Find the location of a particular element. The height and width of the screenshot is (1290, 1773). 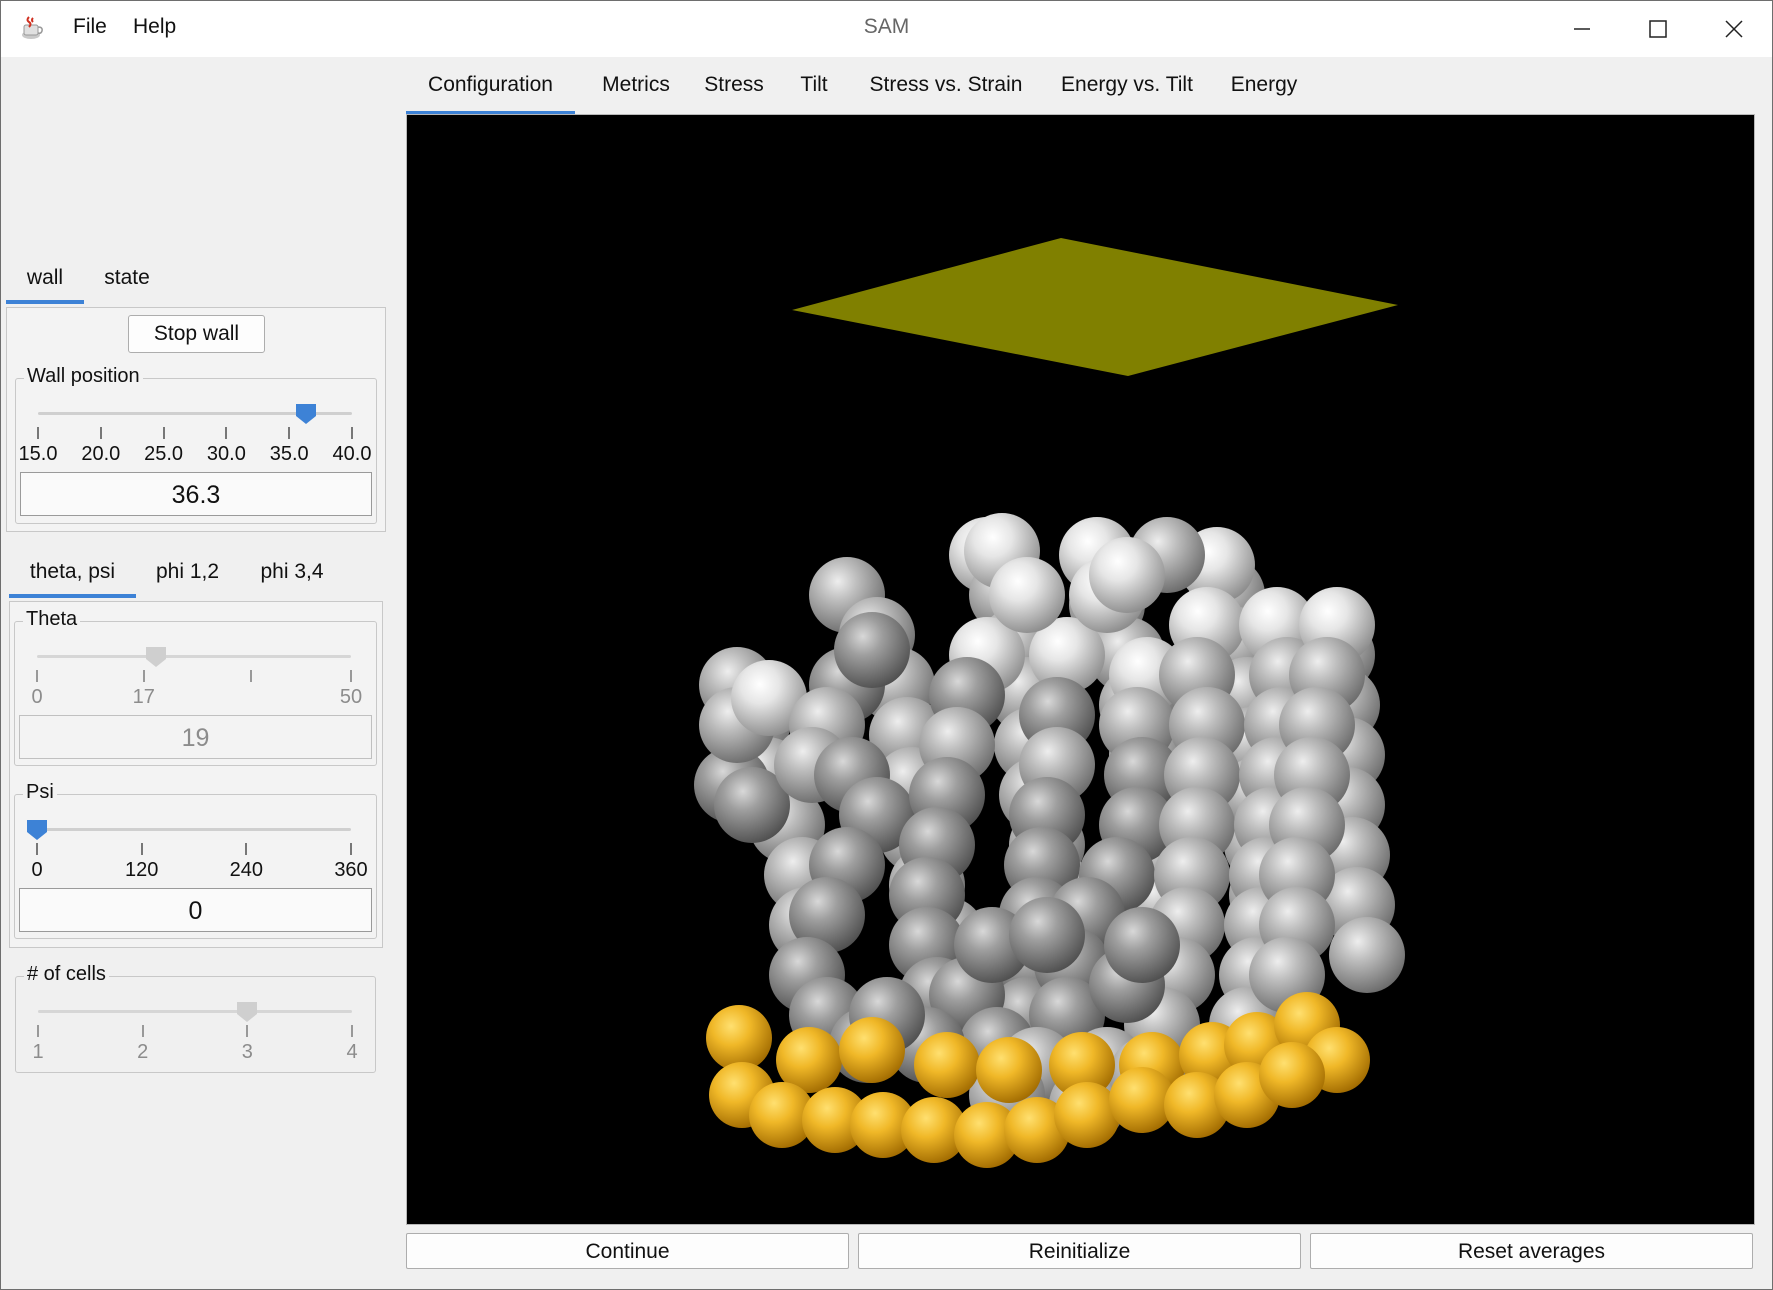

cells-thumb is located at coordinates (247, 1012).